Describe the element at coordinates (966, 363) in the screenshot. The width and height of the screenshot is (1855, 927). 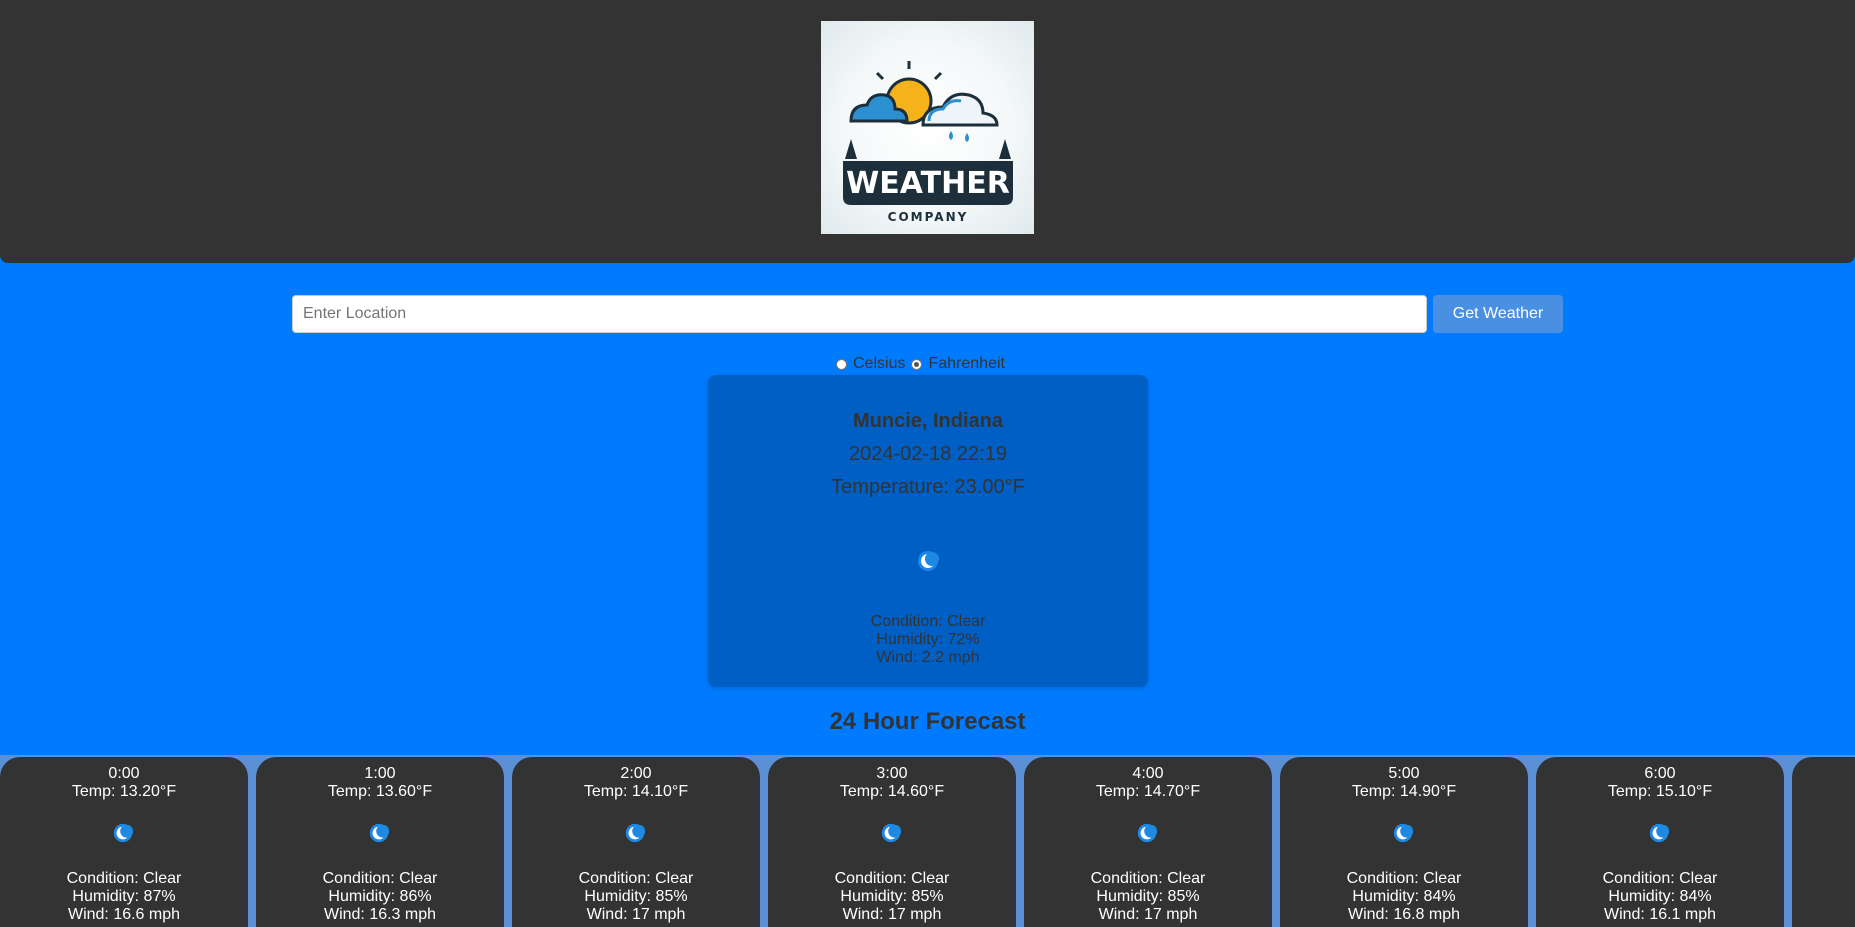
I see `fahrenheit-label: Fahrenheit` at that location.